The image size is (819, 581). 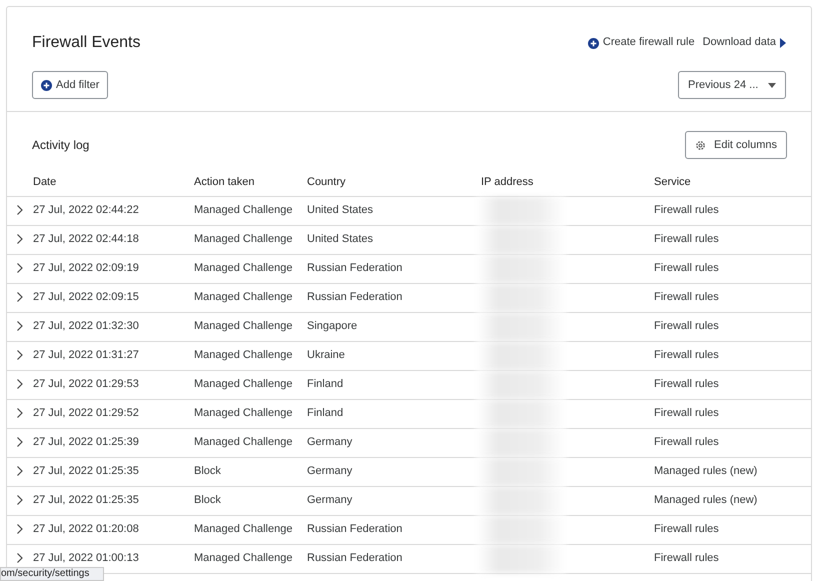 What do you see at coordinates (744, 43) in the screenshot?
I see `header-link: Download data` at bounding box center [744, 43].